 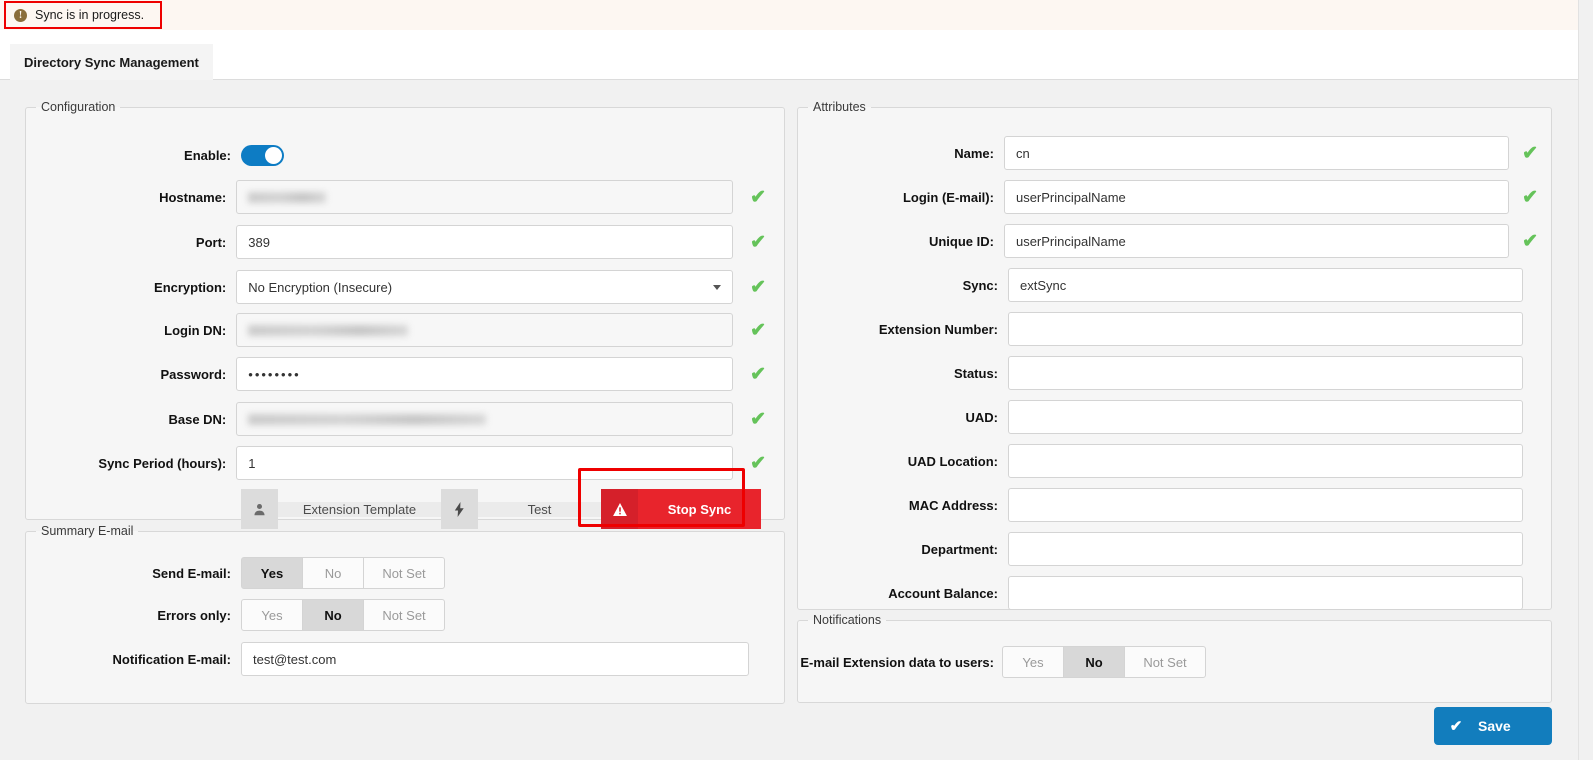 What do you see at coordinates (485, 287) in the screenshot?
I see `encryption-select: No Encryption (Insecure)` at bounding box center [485, 287].